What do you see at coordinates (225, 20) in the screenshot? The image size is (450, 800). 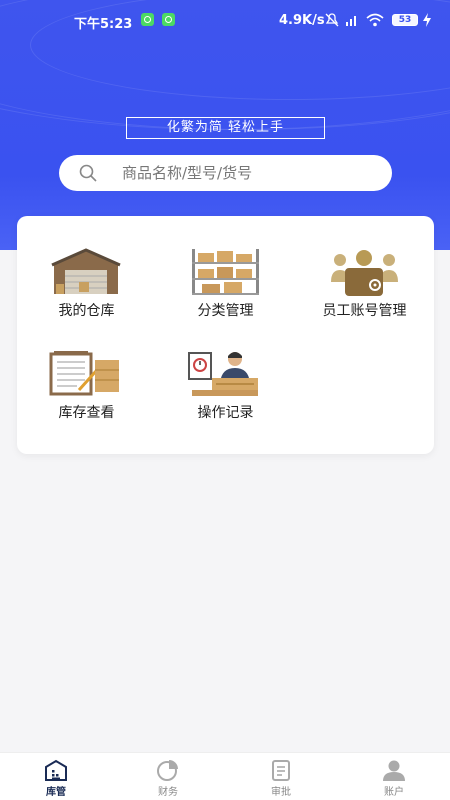 I see `status-bar: 下午5:23 4.9K/s 53` at bounding box center [225, 20].